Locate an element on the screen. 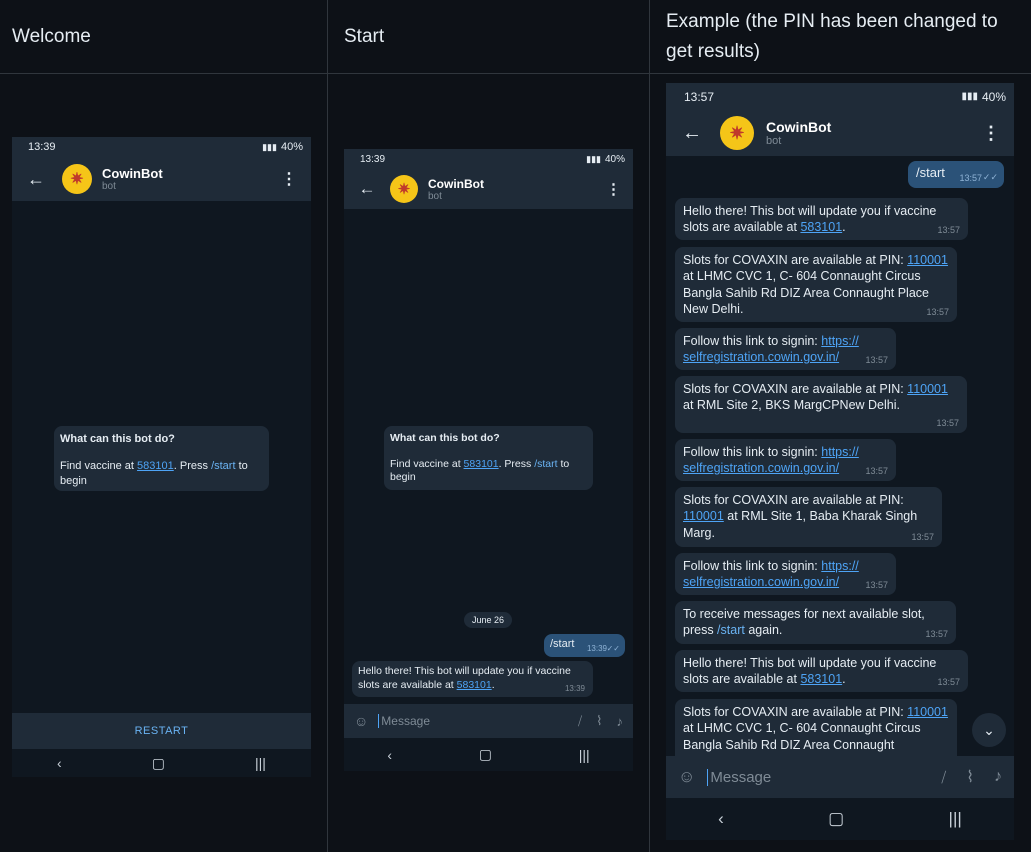 The height and width of the screenshot is (852, 1031). android-nav-bar: ‹ ▢ ||| is located at coordinates (488, 754).